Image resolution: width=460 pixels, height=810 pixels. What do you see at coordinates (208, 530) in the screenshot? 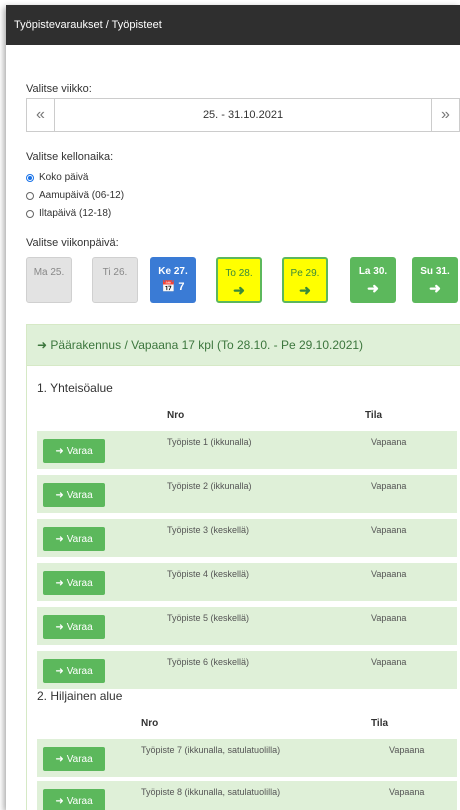
I see `workstation-name: Työpiste 3 (keskellä)` at bounding box center [208, 530].